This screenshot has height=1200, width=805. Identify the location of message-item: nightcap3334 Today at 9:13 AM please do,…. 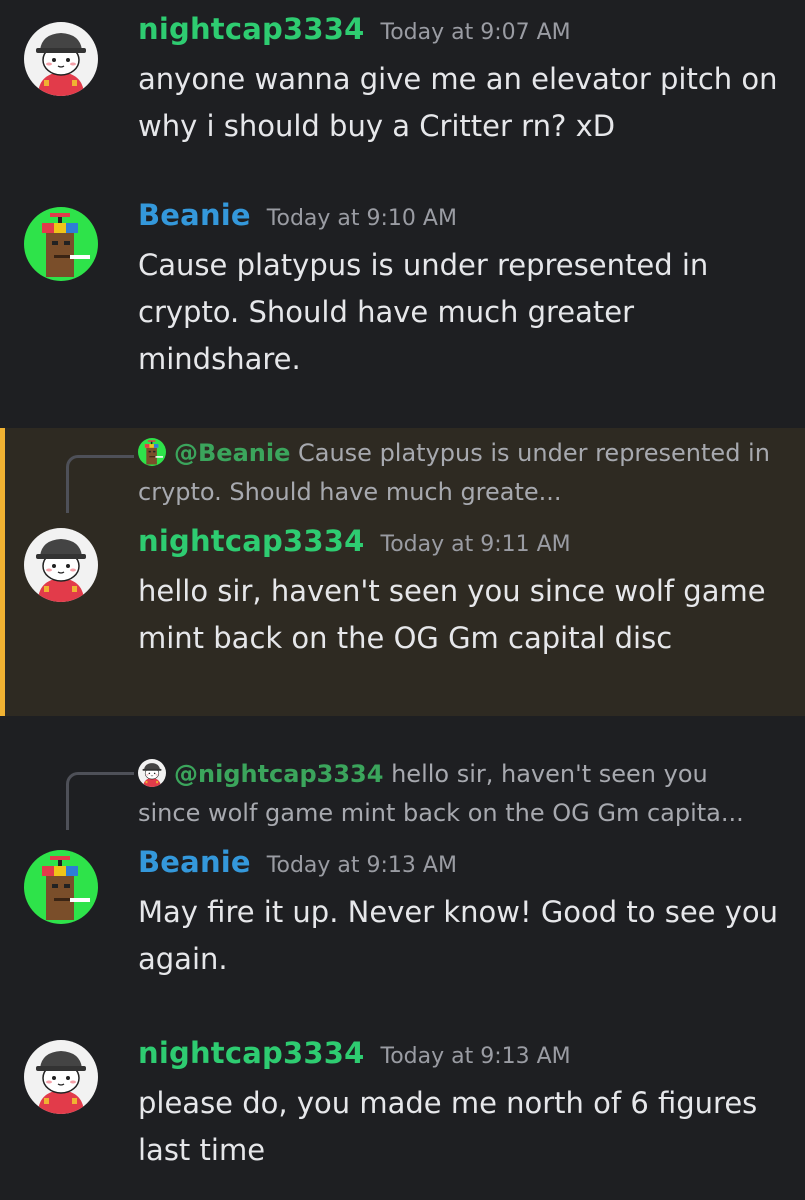
(402, 1115).